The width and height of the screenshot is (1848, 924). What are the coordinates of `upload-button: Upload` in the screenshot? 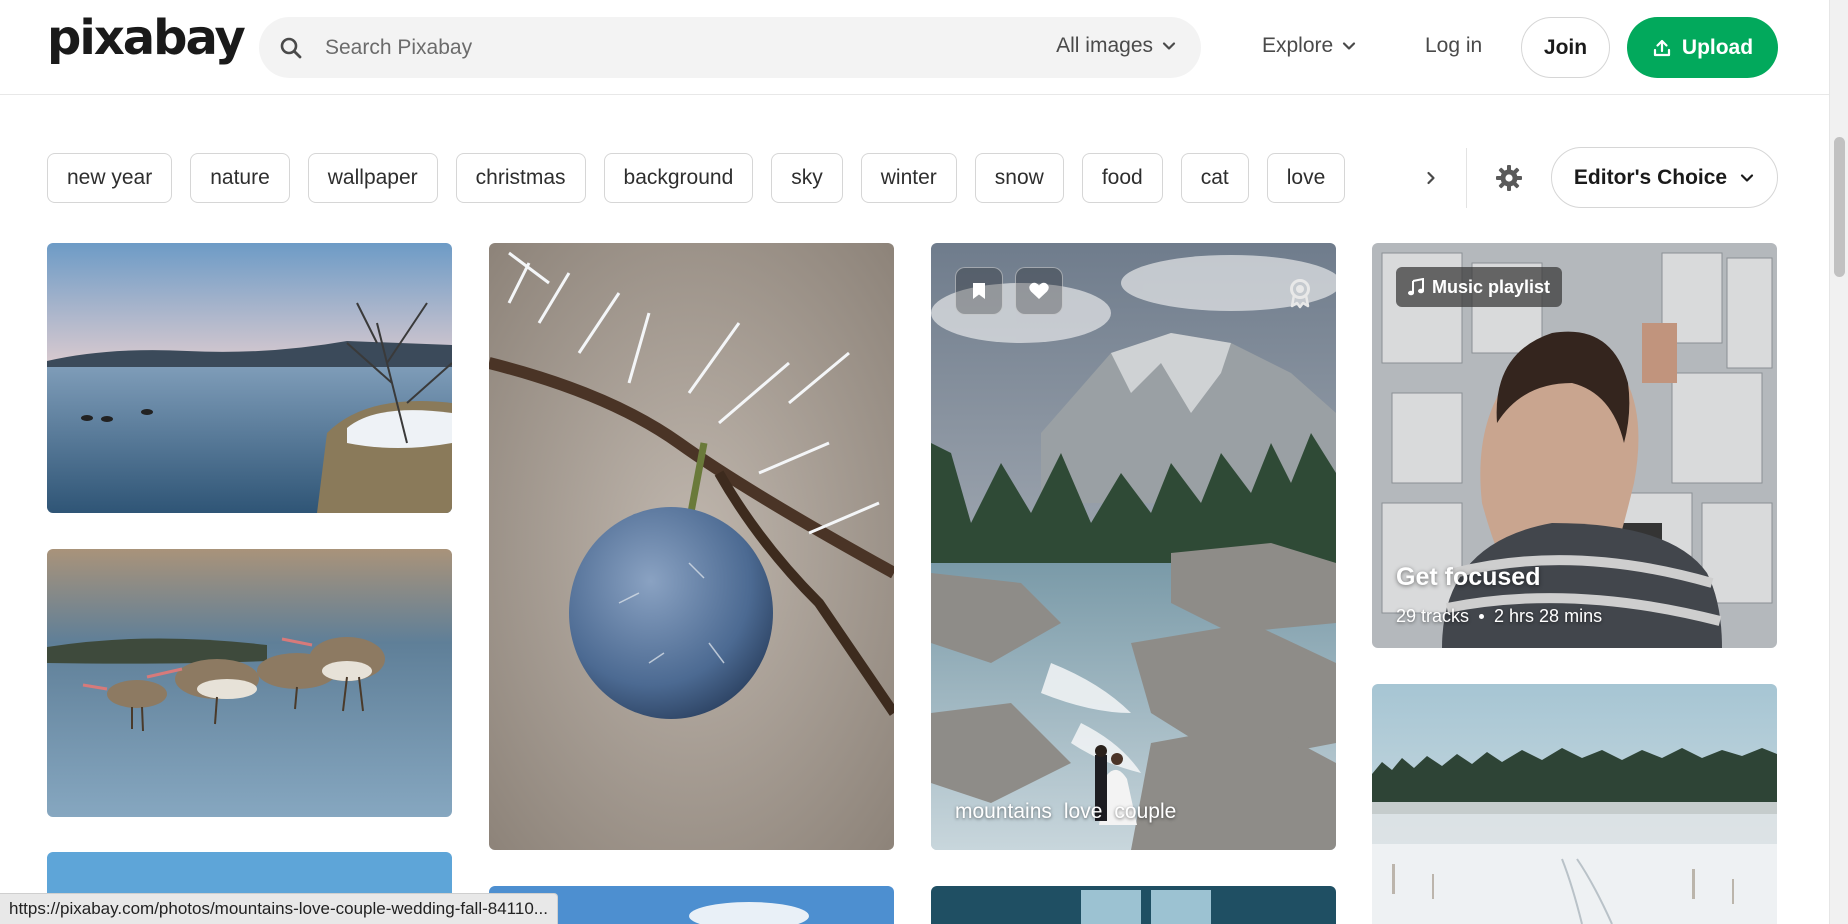 It's located at (1702, 47).